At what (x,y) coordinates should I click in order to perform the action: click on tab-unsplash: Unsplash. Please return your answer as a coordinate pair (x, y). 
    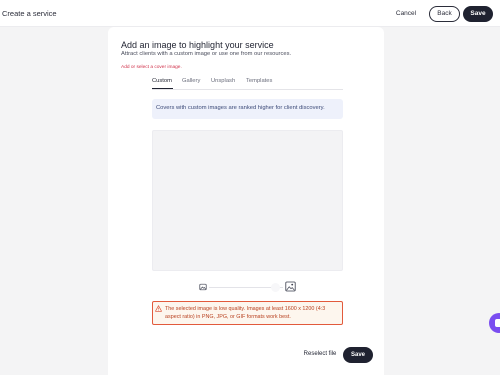
    Looking at the image, I should click on (223, 81).